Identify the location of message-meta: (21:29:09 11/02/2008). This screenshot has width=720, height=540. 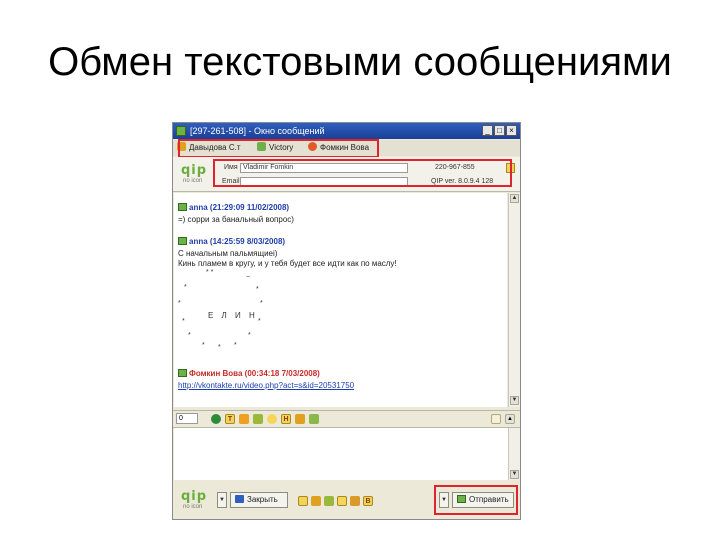
(249, 207).